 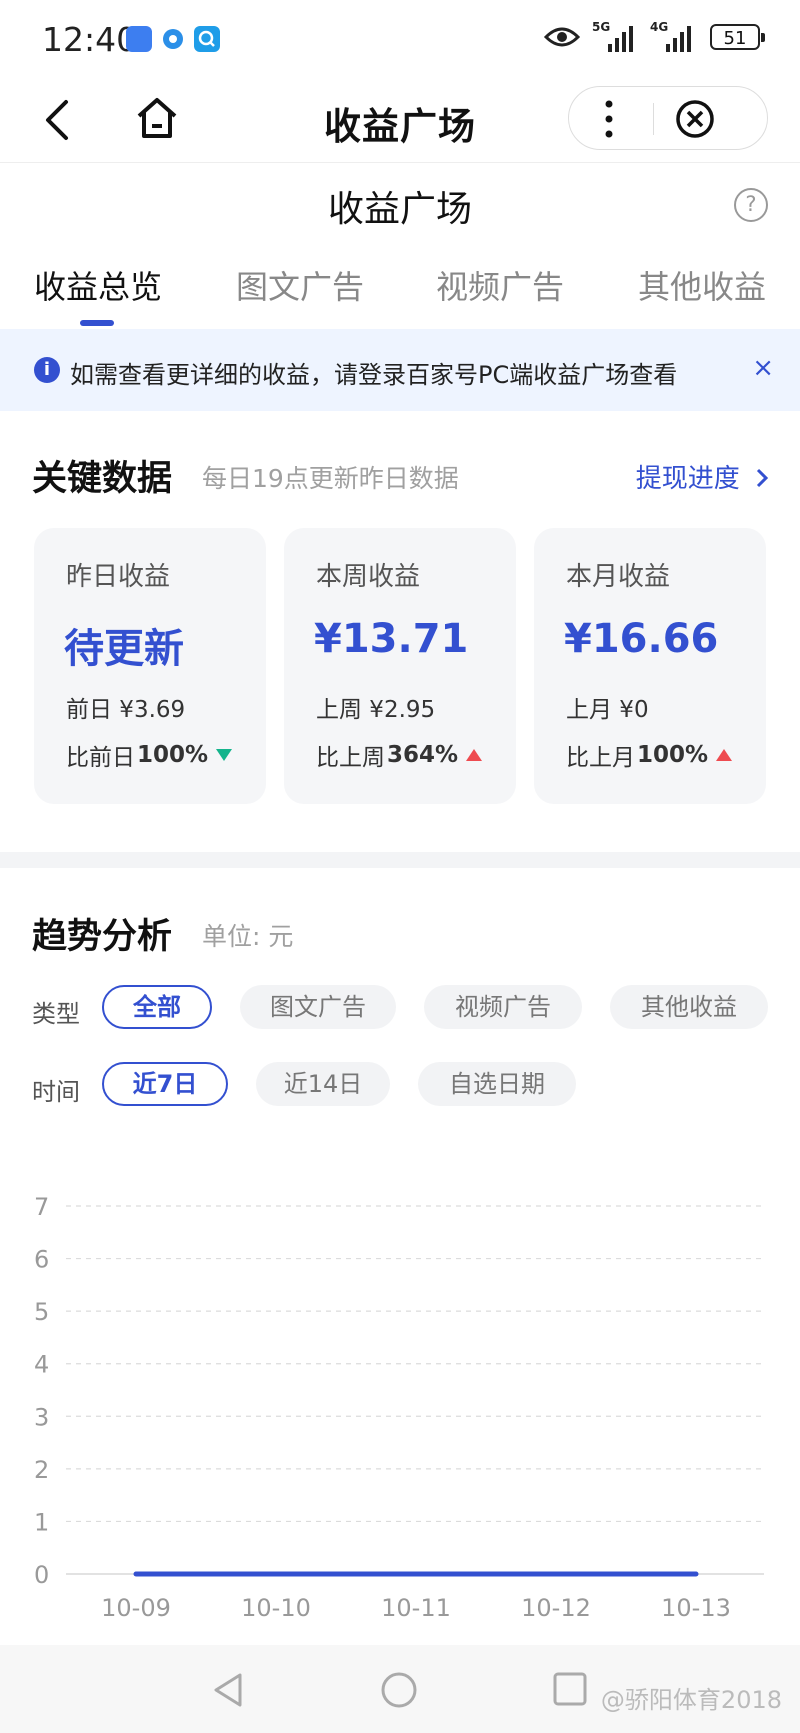 I want to click on card-ratio-label: 比上周, so click(x=350, y=758).